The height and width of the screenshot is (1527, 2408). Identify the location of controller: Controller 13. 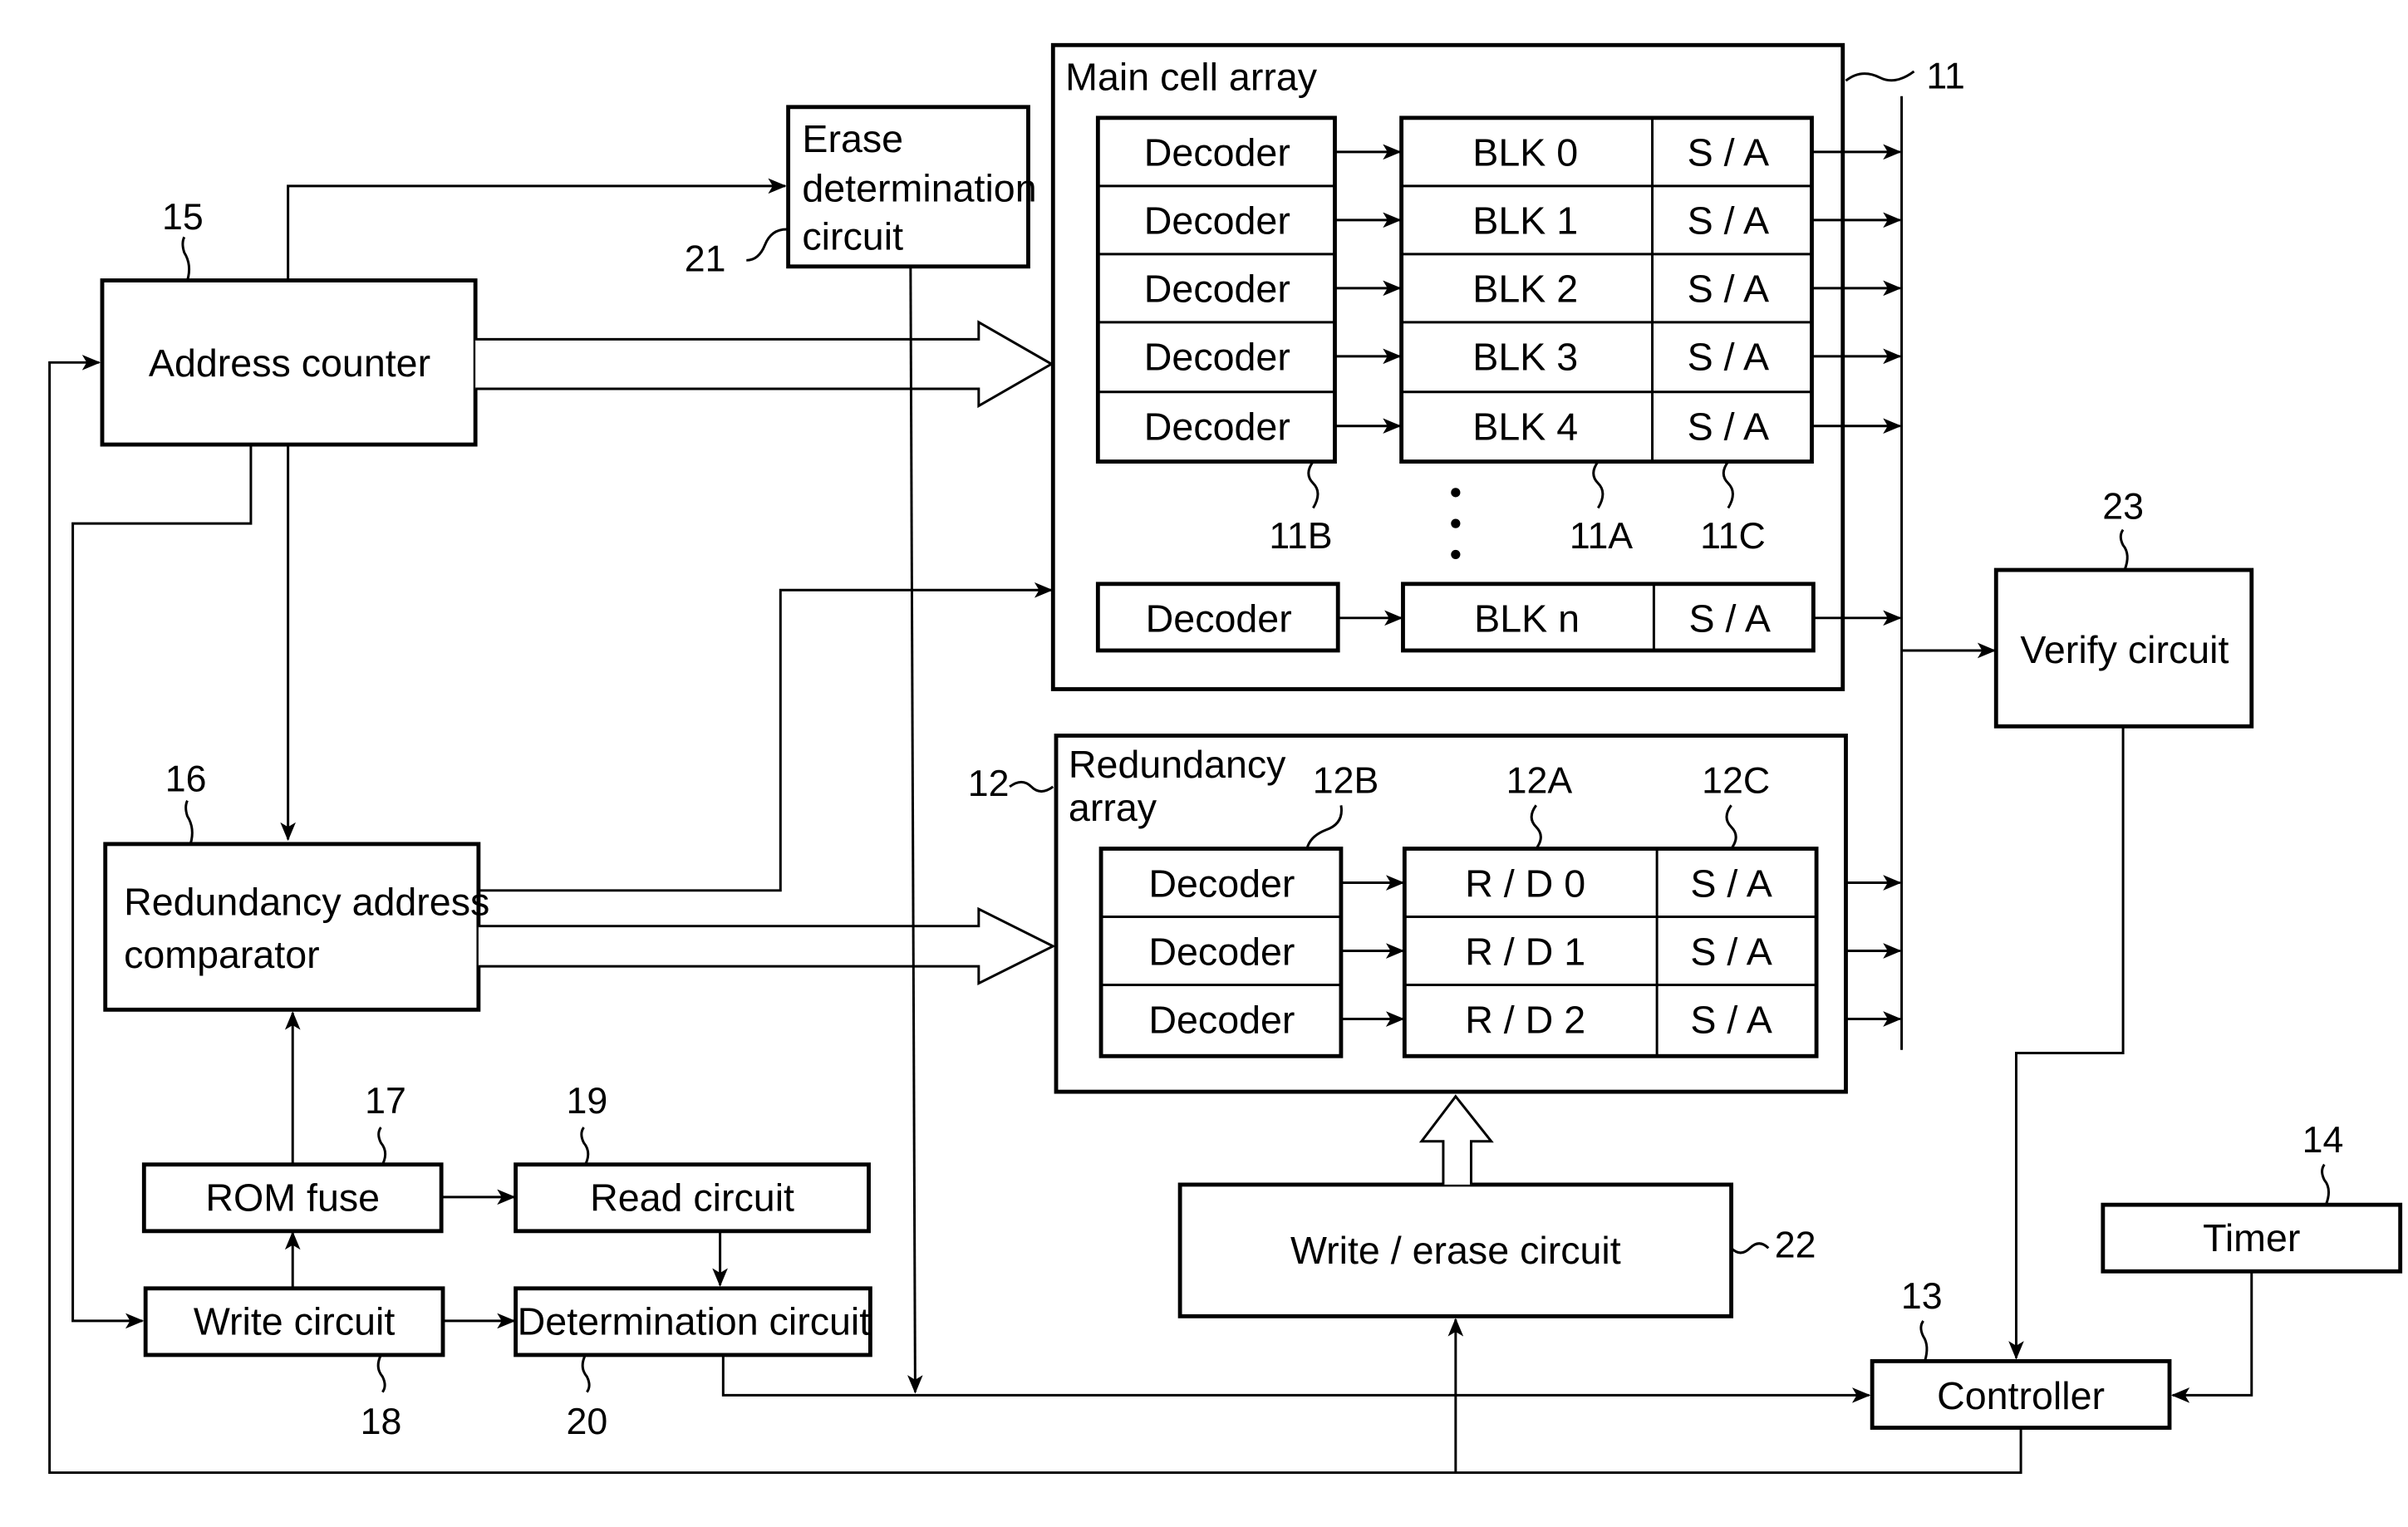
(2021, 1353).